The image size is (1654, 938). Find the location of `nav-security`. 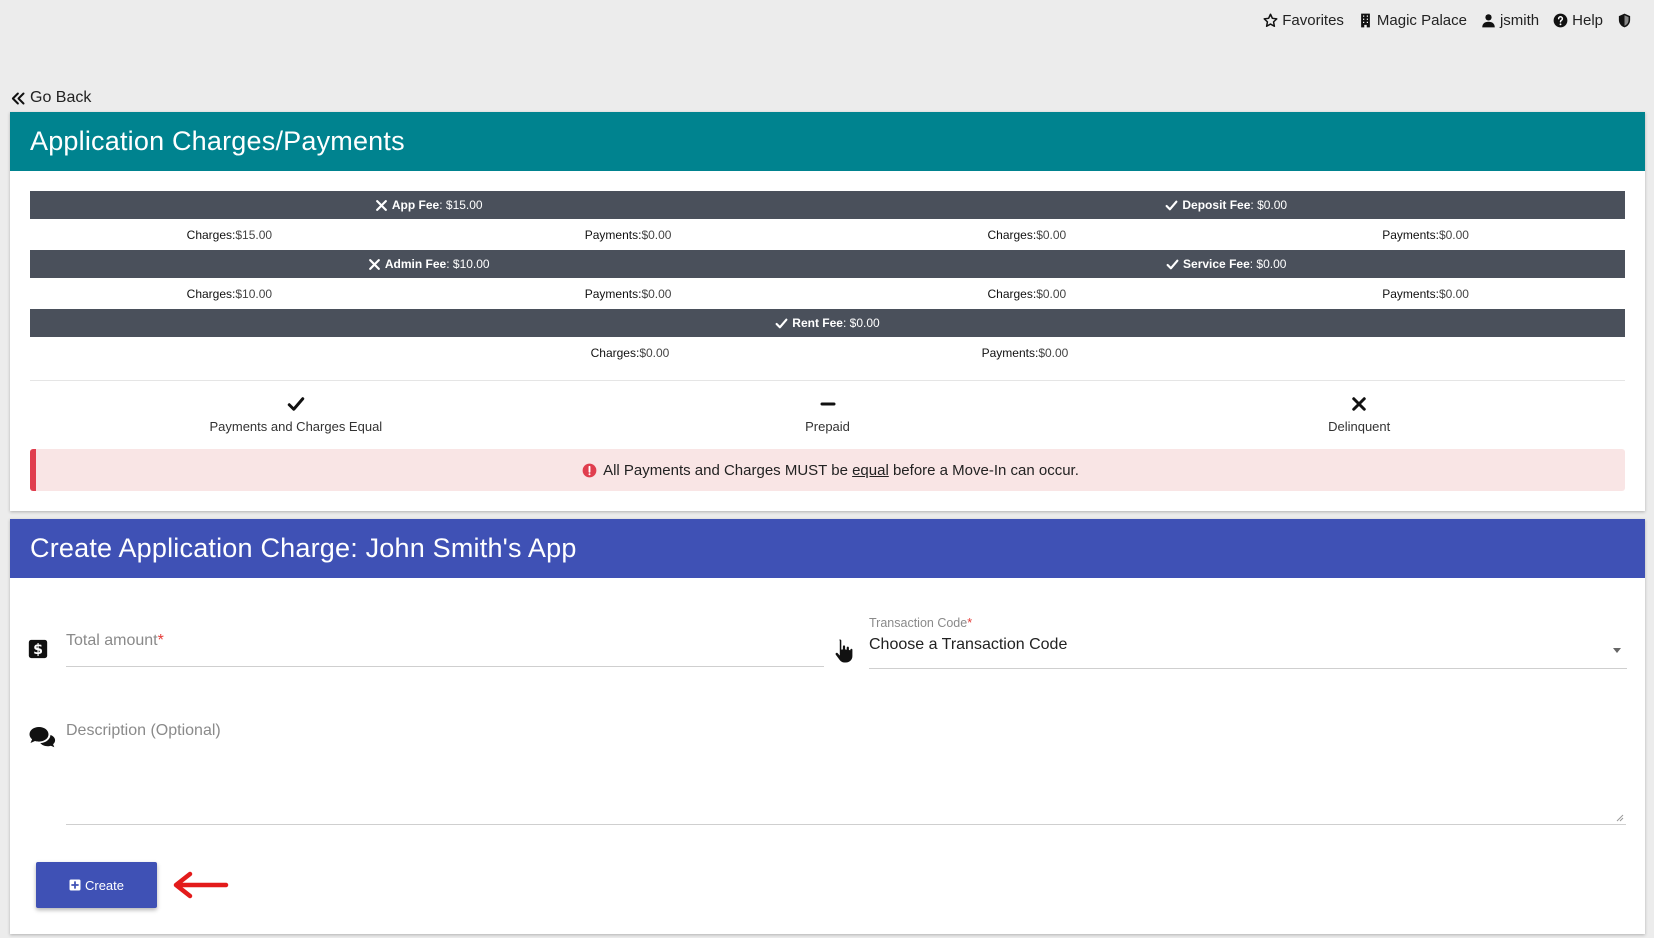

nav-security is located at coordinates (1624, 20).